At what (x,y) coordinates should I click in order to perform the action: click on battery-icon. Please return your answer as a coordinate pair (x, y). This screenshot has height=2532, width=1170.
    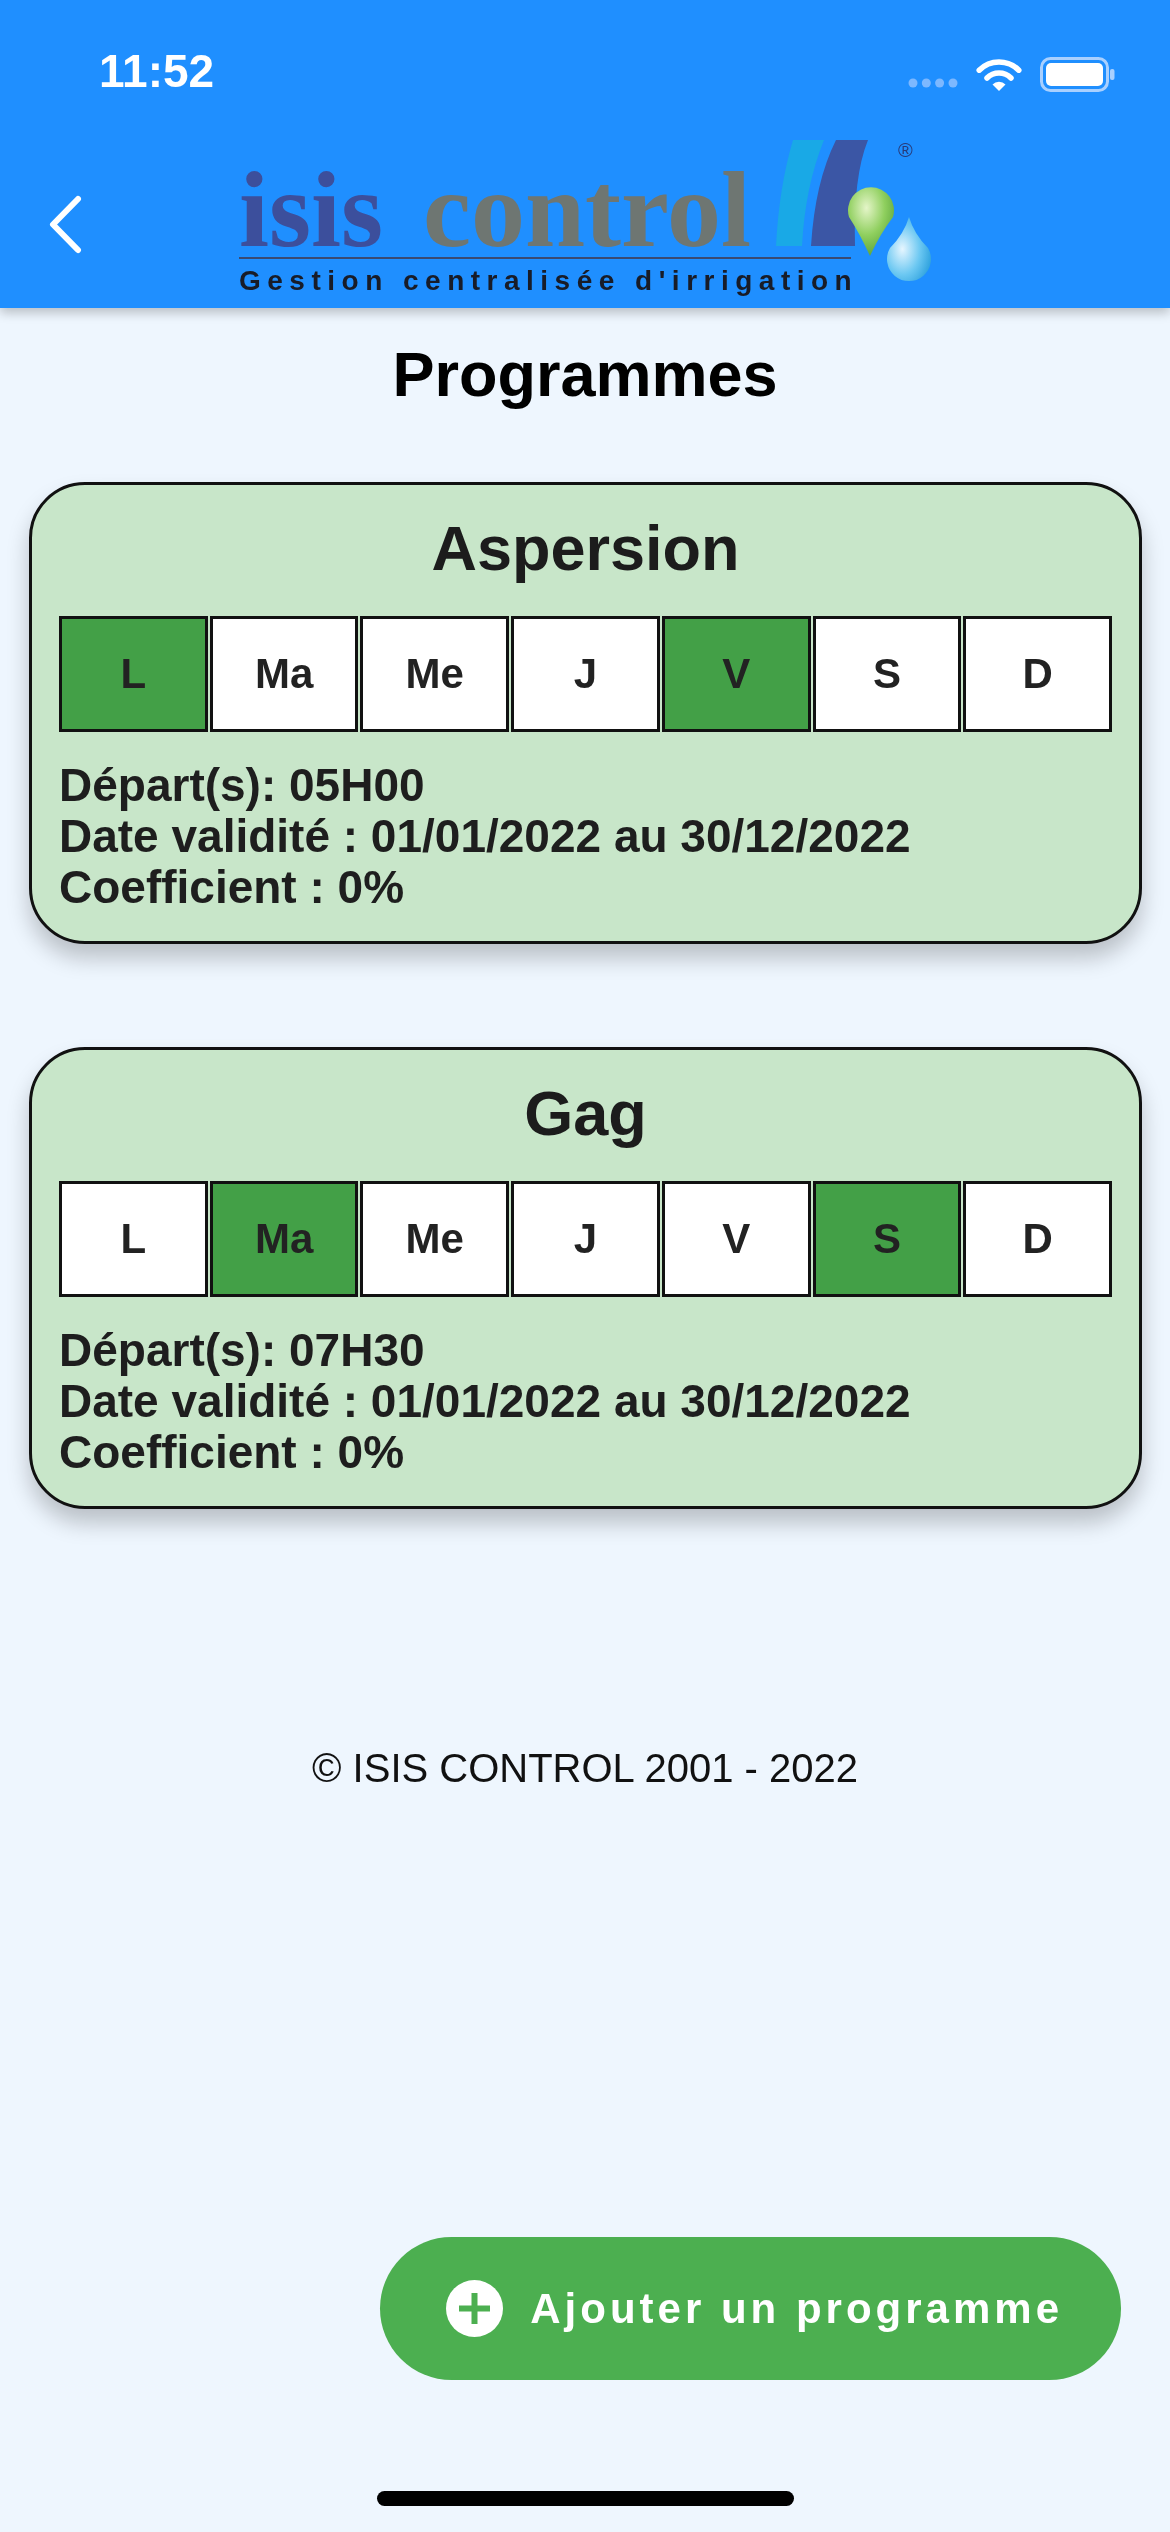
    Looking at the image, I should click on (1077, 74).